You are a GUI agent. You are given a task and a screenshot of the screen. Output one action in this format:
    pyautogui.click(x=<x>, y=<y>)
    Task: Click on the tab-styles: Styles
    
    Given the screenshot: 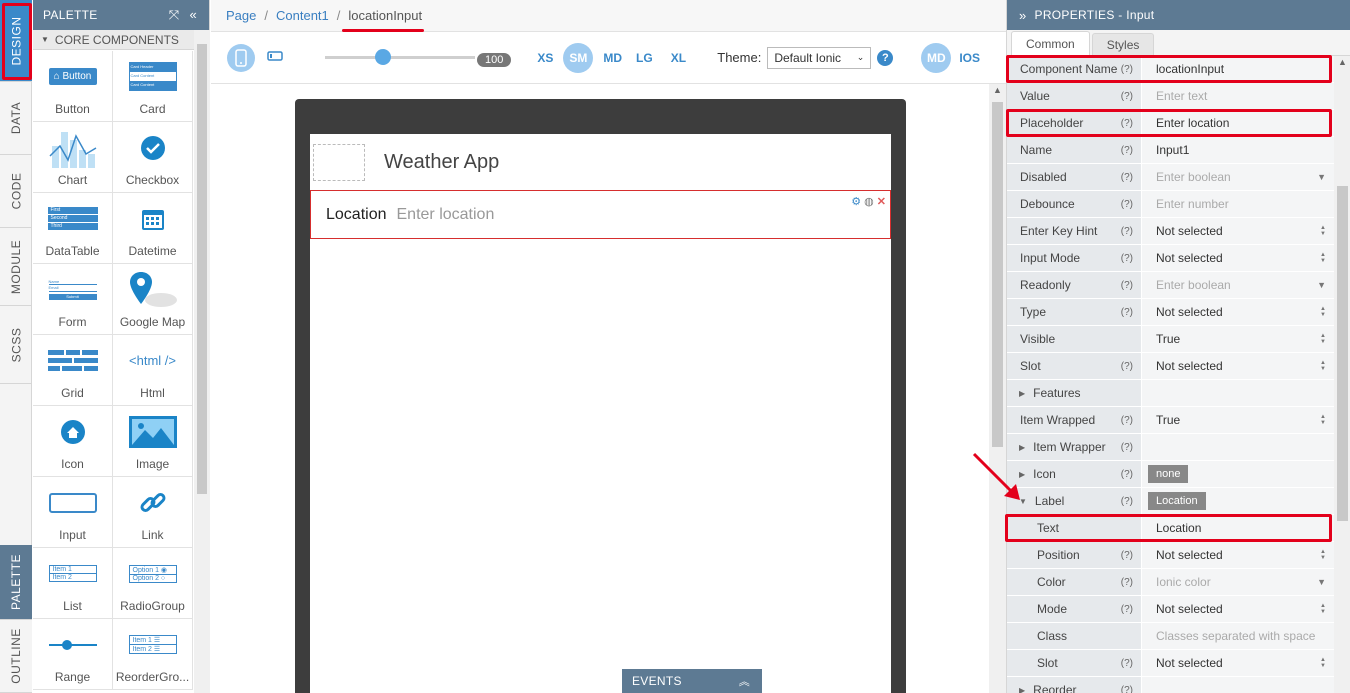 What is the action you would take?
    pyautogui.click(x=1123, y=44)
    